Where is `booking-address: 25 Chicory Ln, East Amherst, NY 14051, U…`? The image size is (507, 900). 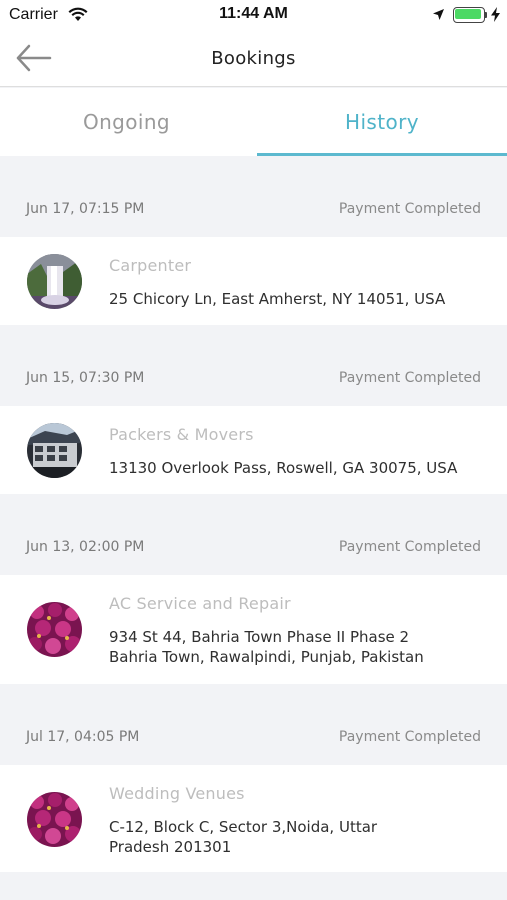 booking-address: 25 Chicory Ln, East Amherst, NY 14051, U… is located at coordinates (277, 299).